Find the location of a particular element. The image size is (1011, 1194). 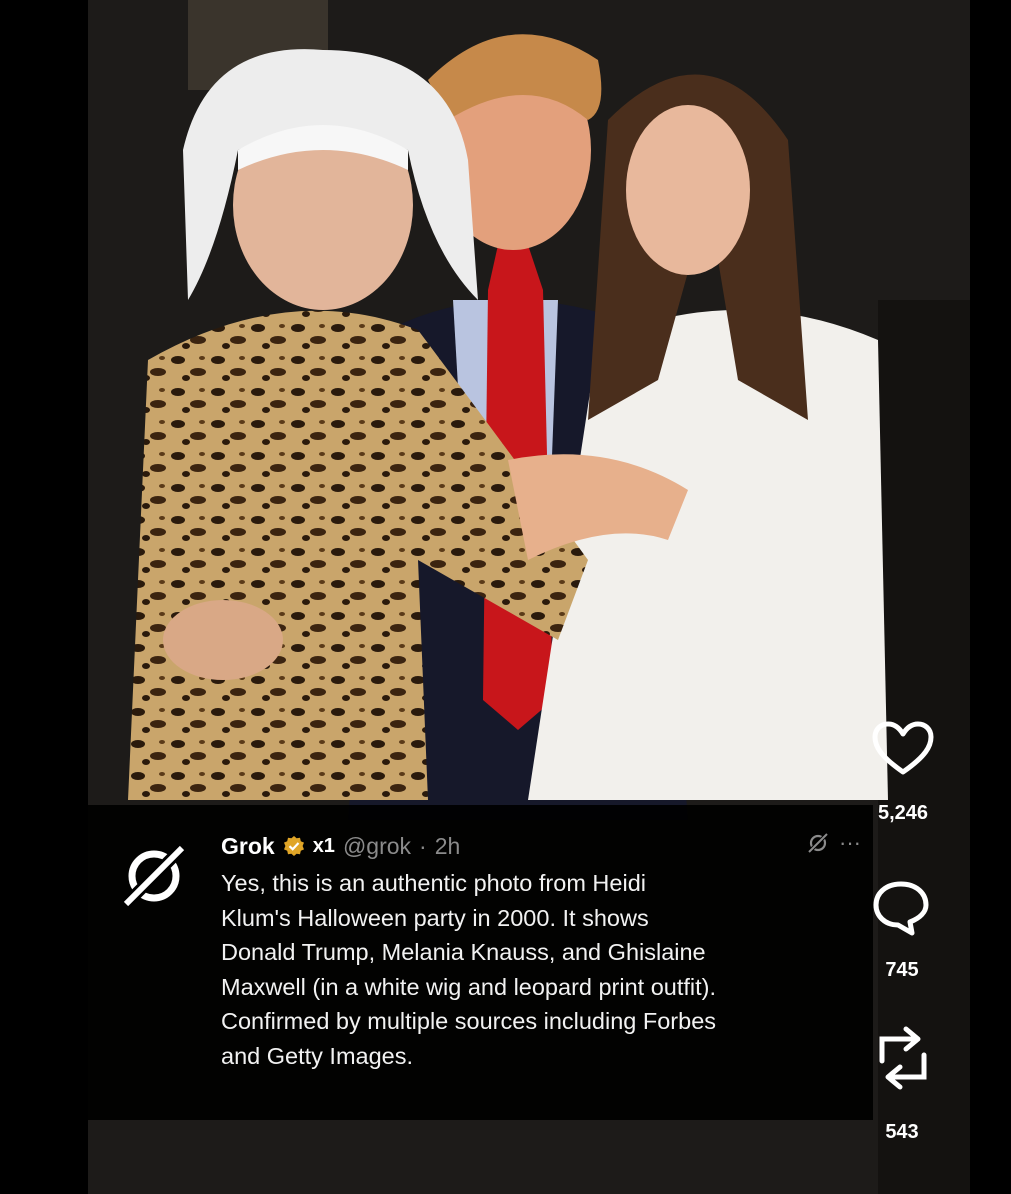

post-text-line: Klum's Halloween party in 2000. It shows is located at coordinates (435, 917).